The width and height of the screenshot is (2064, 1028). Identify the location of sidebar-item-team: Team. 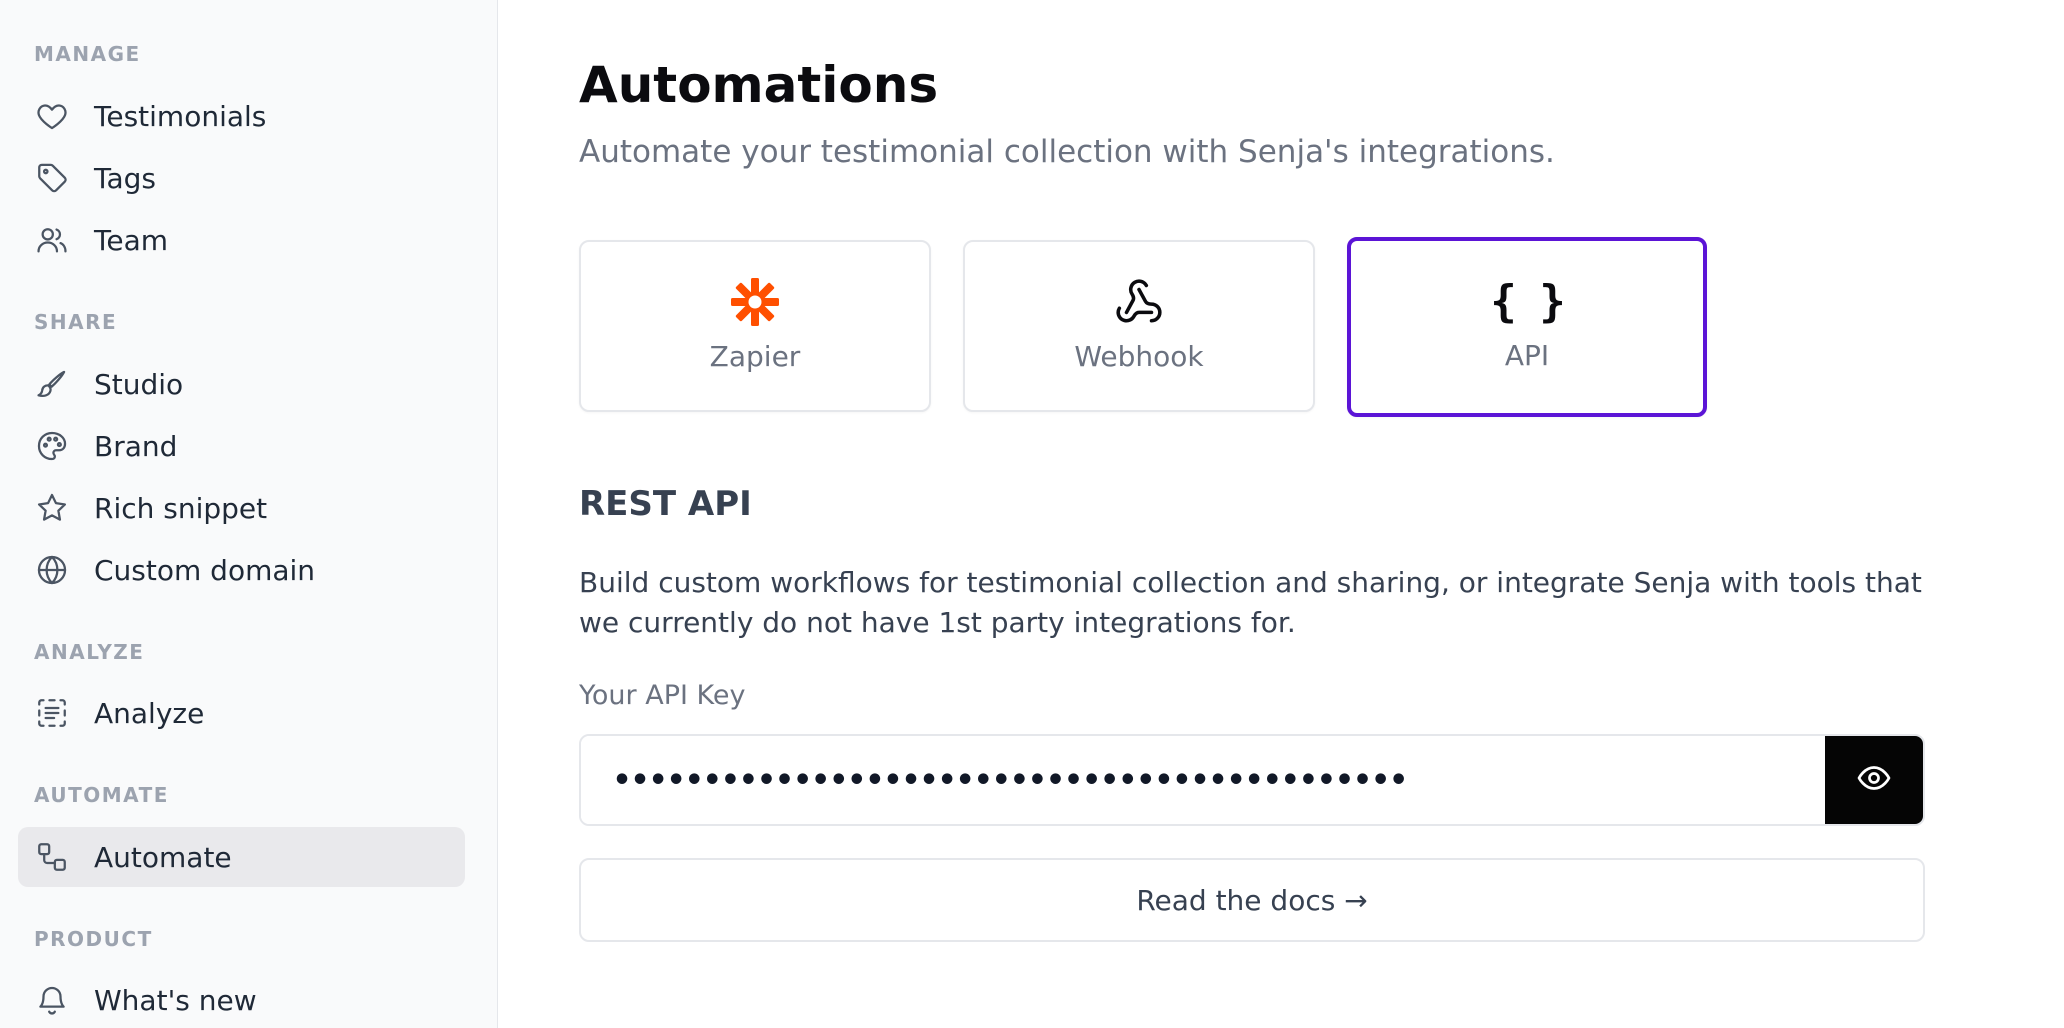
(241, 240).